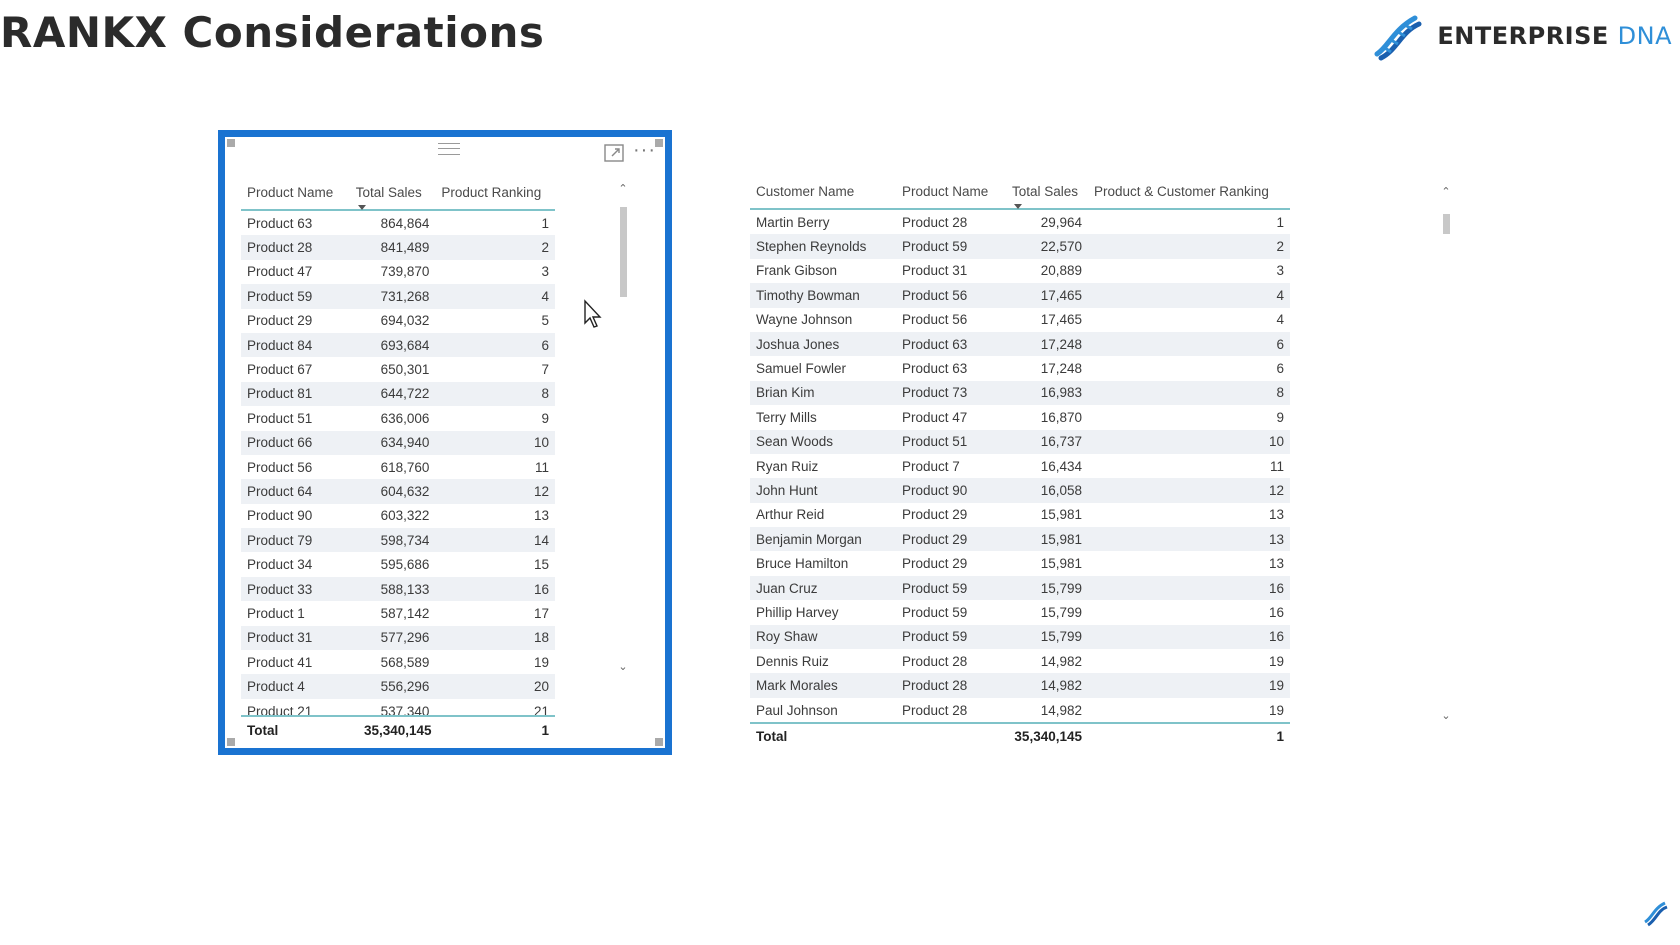  What do you see at coordinates (1020, 637) in the screenshot?
I see `table-row: Roy Shaw Product 59 15,799 16` at bounding box center [1020, 637].